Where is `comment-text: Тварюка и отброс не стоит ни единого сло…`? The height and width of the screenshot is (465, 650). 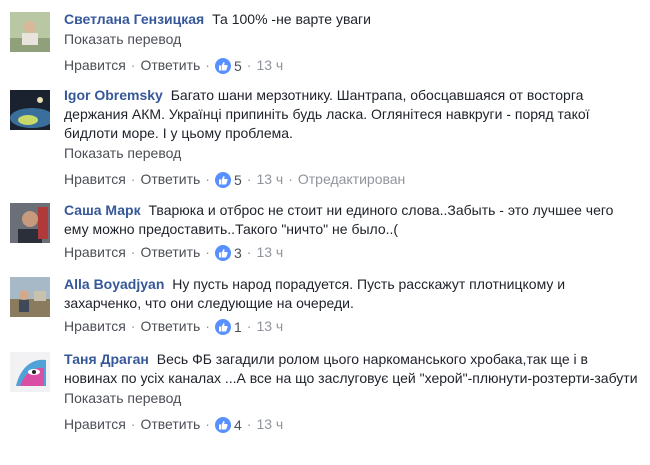 comment-text: Тварюка и отброс не стоит ни единого сло… is located at coordinates (339, 219).